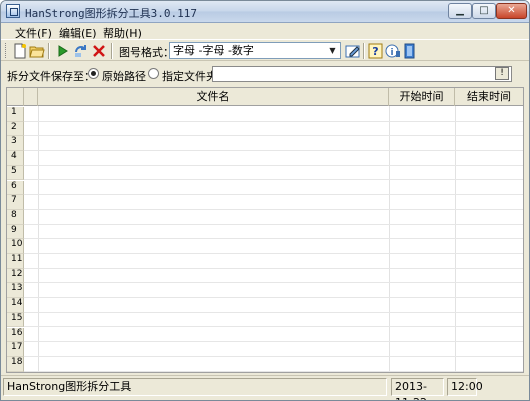 The height and width of the screenshot is (401, 530). I want to click on radio-original-path, so click(93, 73).